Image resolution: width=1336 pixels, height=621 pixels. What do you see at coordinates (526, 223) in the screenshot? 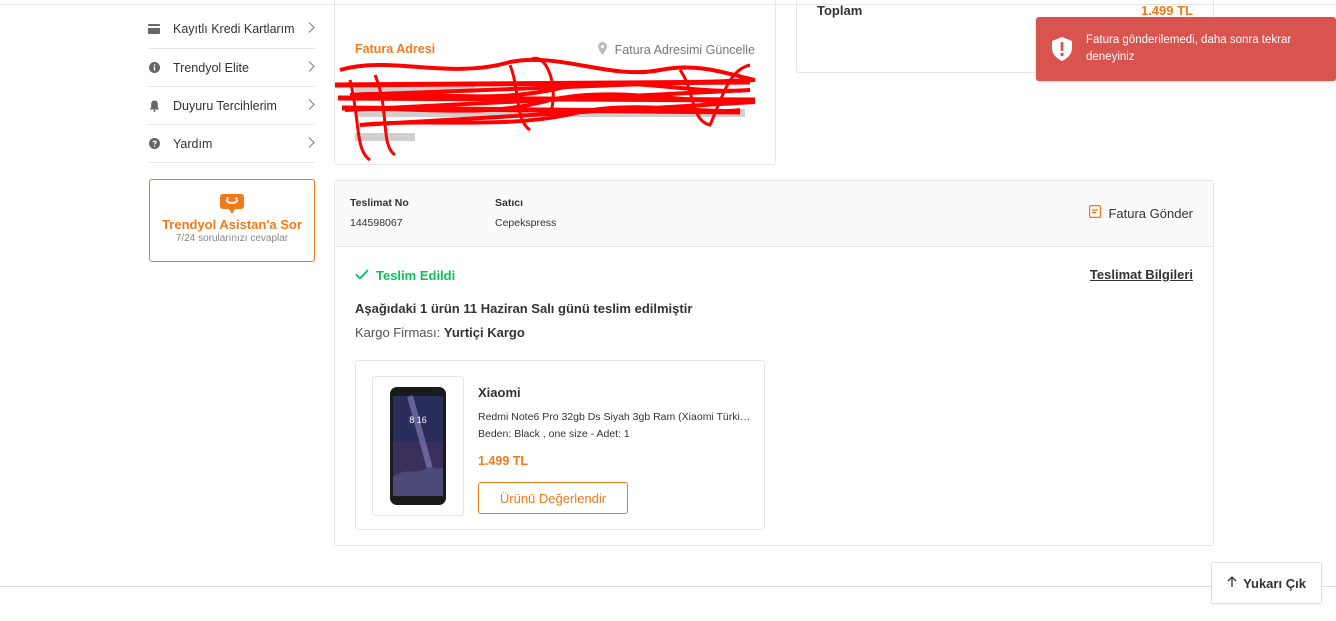
I see `seller-value: Cepekspress` at bounding box center [526, 223].